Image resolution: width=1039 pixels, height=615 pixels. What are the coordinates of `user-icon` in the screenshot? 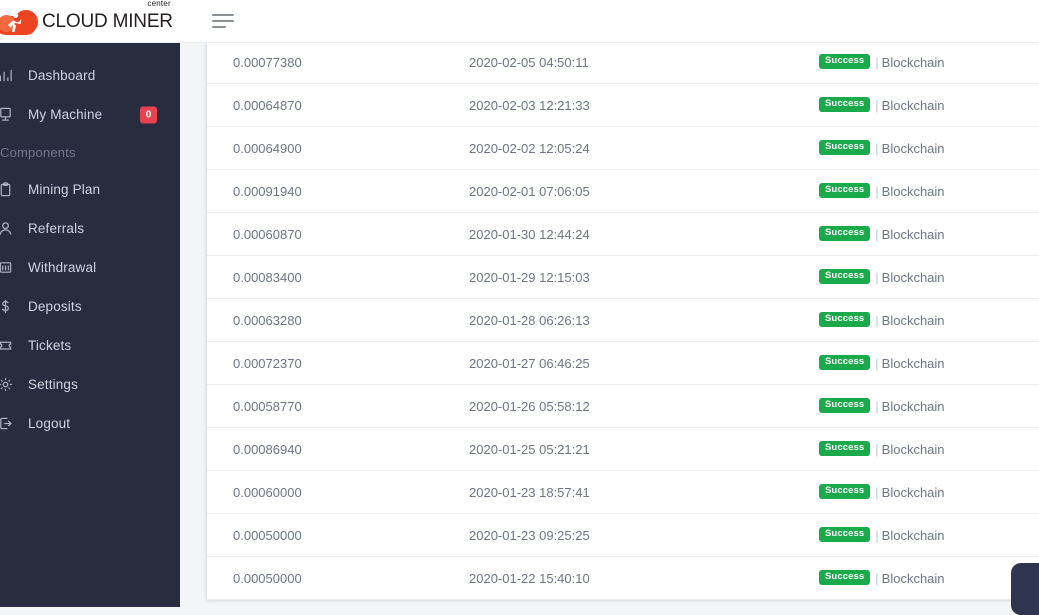 It's located at (12, 228).